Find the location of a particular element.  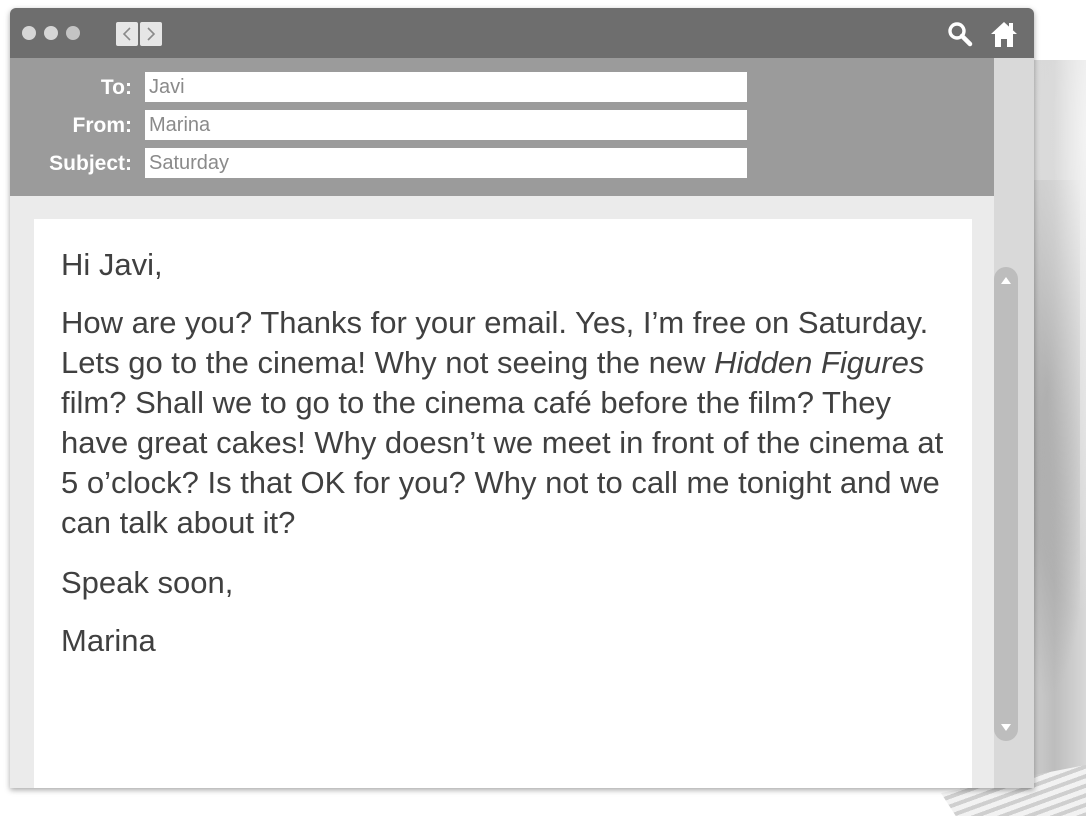

subject-field: Saturday is located at coordinates (446, 163).